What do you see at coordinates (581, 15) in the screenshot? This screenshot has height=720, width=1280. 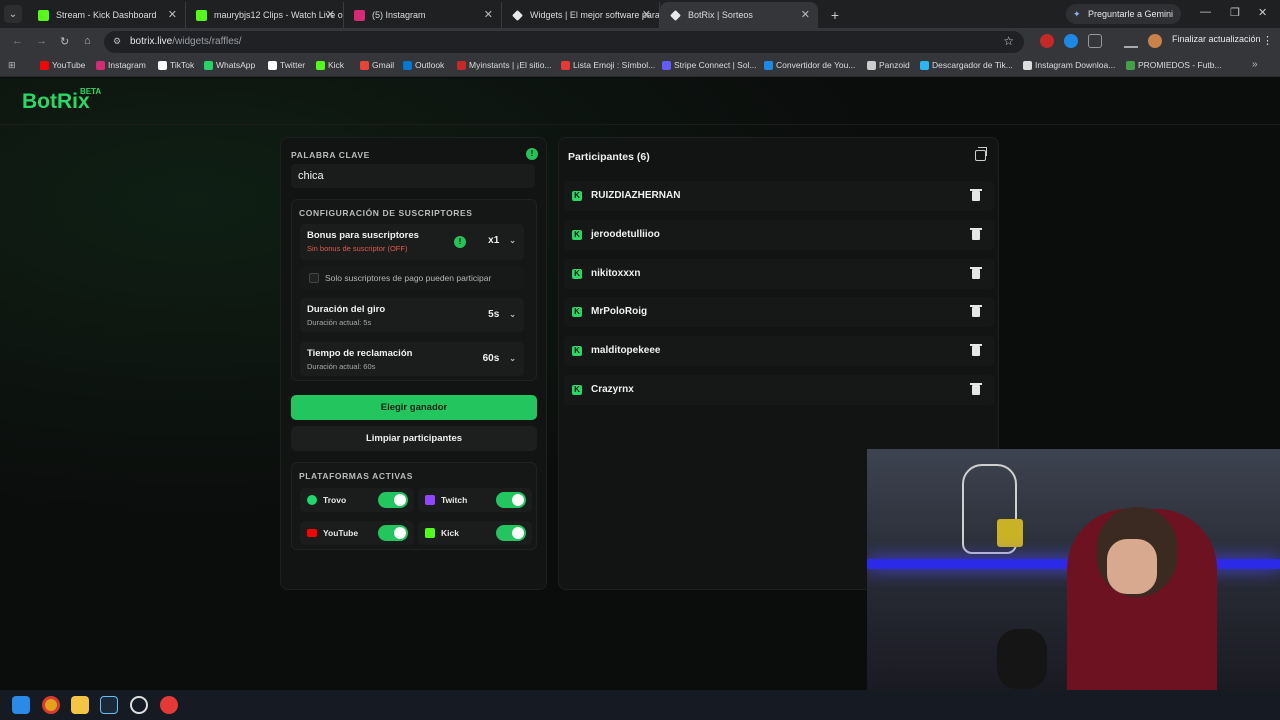 I see `tab-widgets: Widgets | El mejor software para ✕` at bounding box center [581, 15].